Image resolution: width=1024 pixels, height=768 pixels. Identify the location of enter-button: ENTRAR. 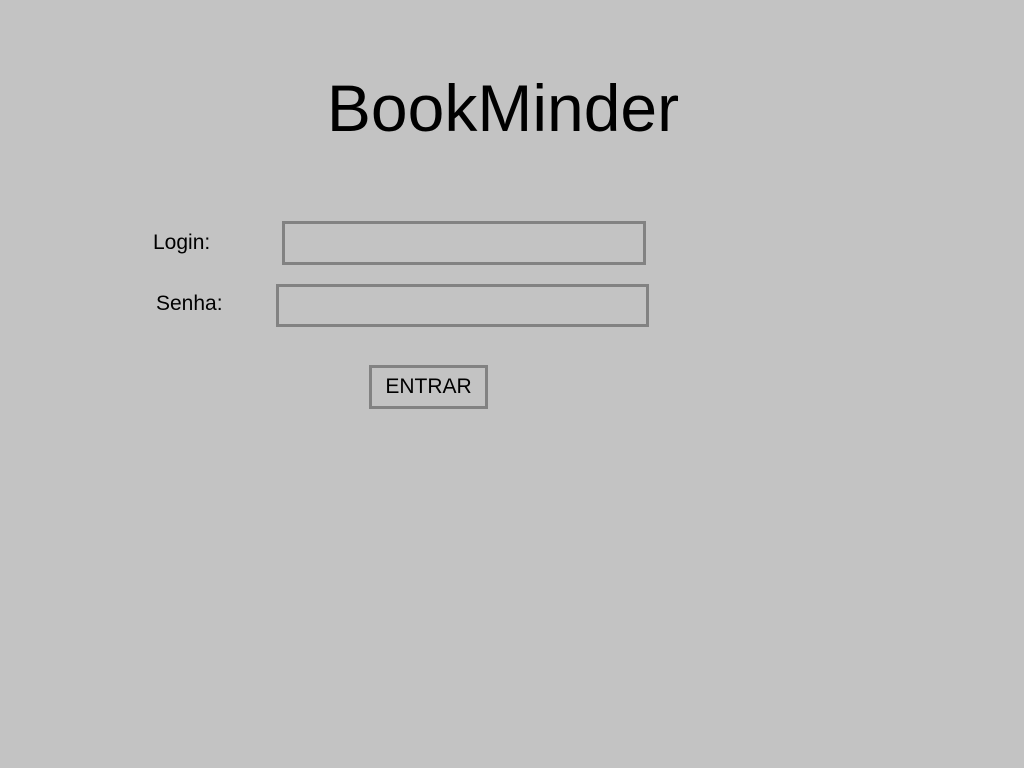
(428, 387).